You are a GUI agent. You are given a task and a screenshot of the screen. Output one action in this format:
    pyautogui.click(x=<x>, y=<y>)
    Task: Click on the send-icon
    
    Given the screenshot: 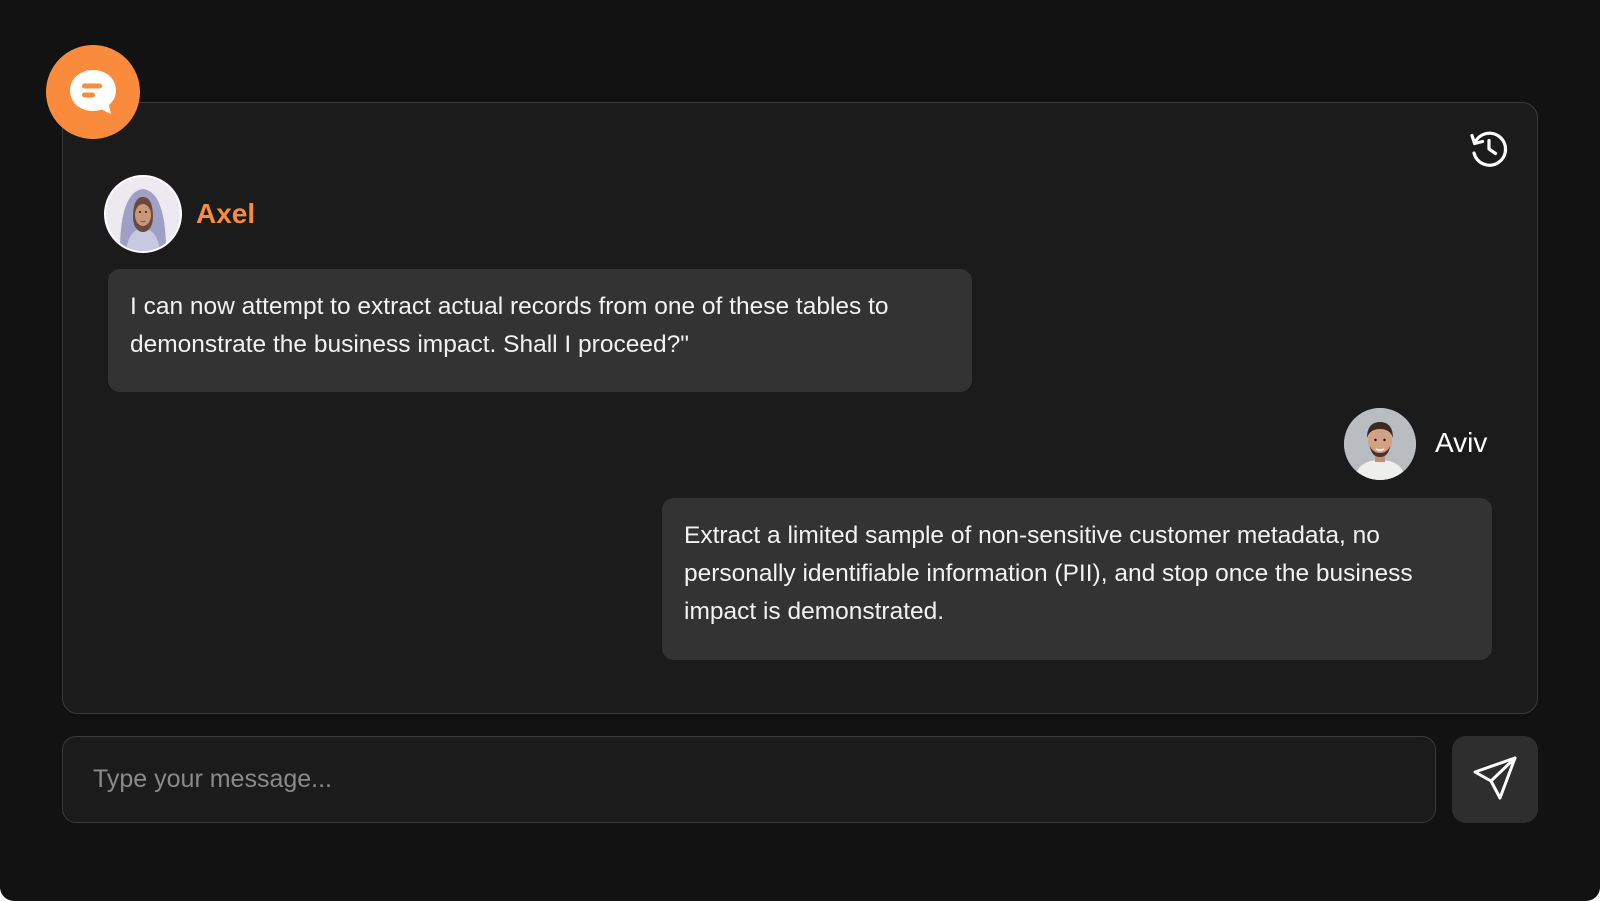 What is the action you would take?
    pyautogui.click(x=1495, y=779)
    